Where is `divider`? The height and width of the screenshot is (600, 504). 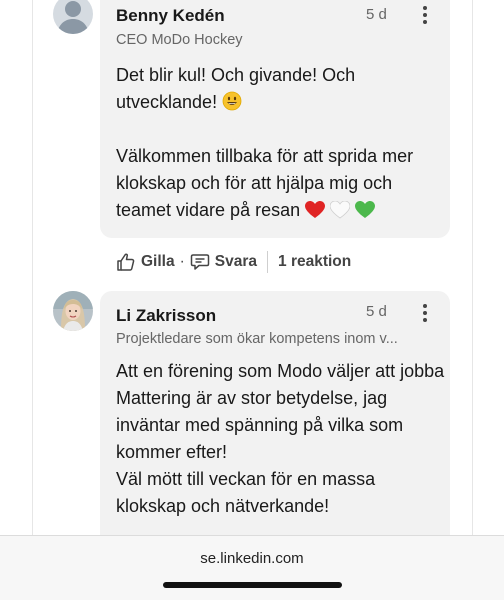
divider is located at coordinates (268, 262).